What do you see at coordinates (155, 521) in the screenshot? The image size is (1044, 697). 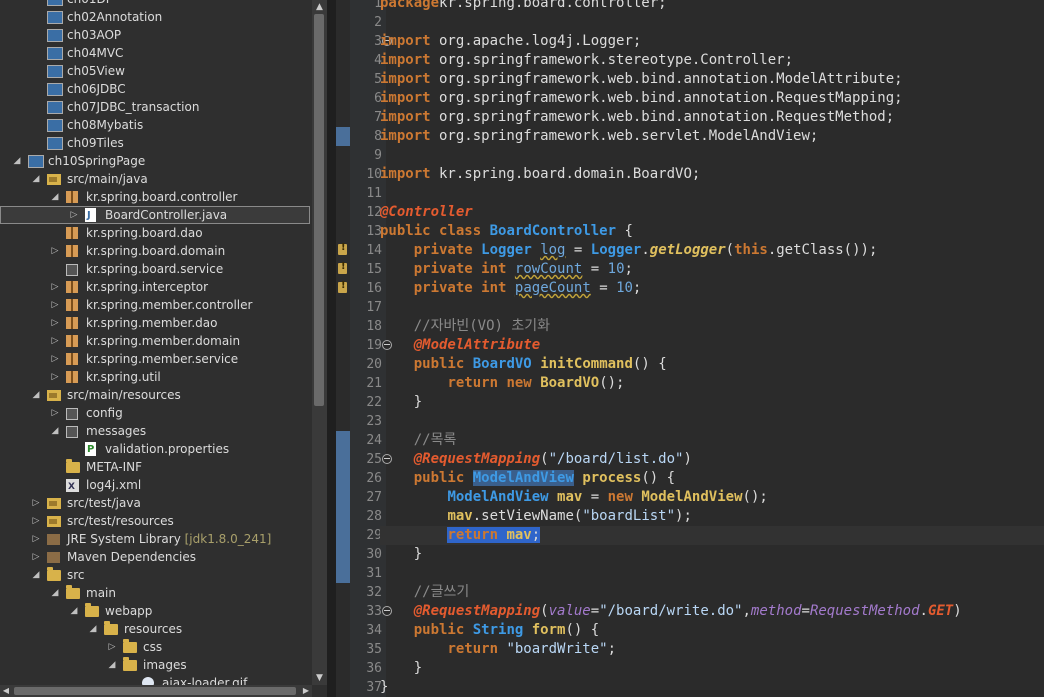 I see `tree-item: ▷ src/test/resources` at bounding box center [155, 521].